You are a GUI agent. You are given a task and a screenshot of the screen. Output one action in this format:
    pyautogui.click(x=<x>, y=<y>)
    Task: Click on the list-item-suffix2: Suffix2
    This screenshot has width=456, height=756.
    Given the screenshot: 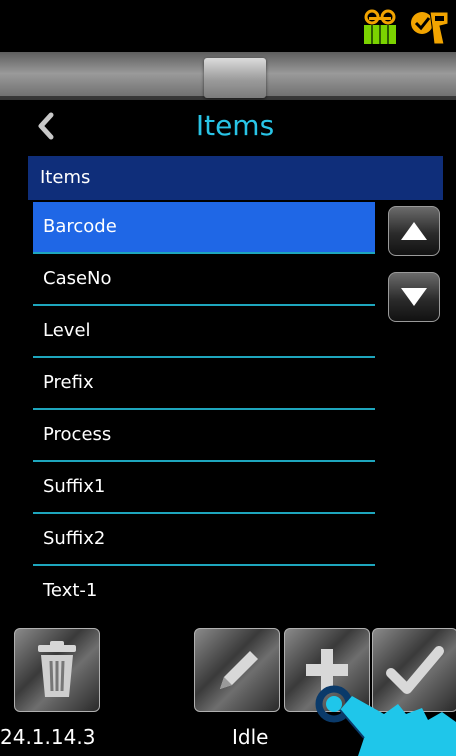 What is the action you would take?
    pyautogui.click(x=204, y=540)
    